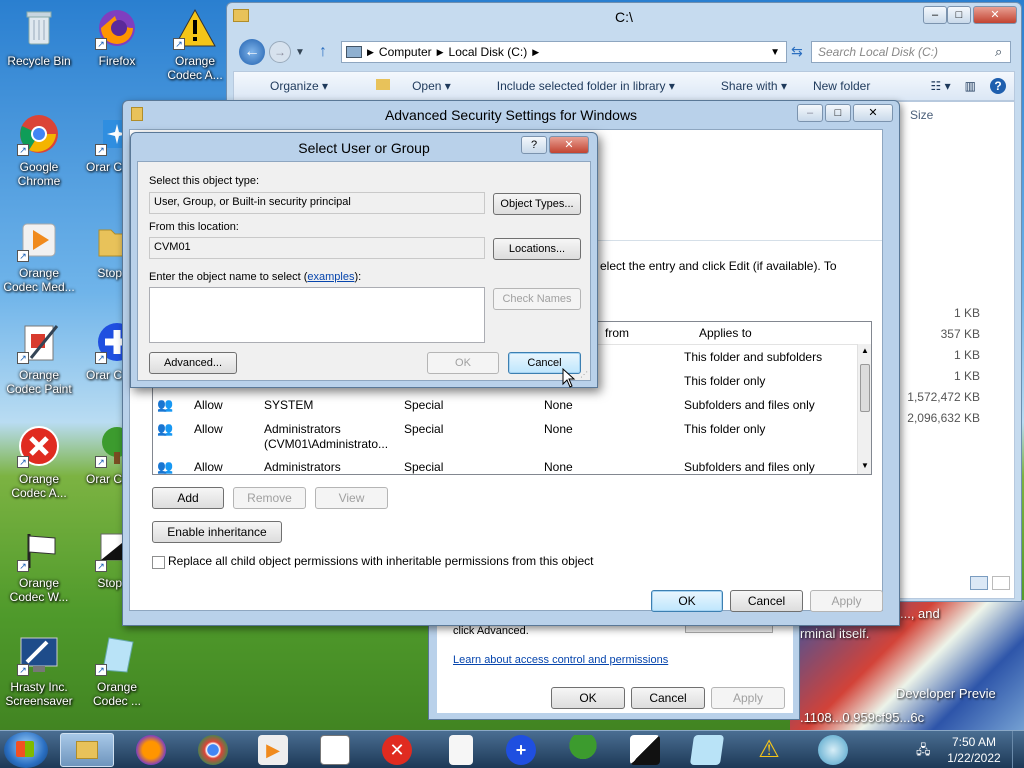 Image resolution: width=1024 pixels, height=768 pixels. I want to click on advanced-hint-text: click Advanced., so click(491, 631).